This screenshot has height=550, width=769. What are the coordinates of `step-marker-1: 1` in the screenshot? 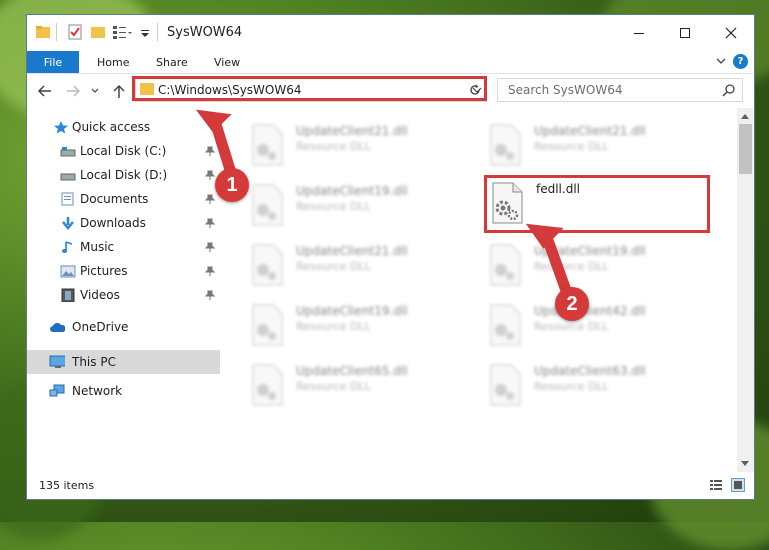 It's located at (232, 185).